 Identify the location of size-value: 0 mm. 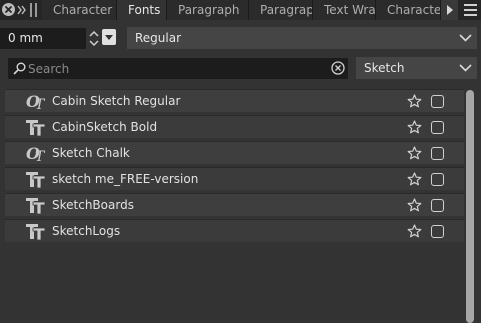
(25, 38).